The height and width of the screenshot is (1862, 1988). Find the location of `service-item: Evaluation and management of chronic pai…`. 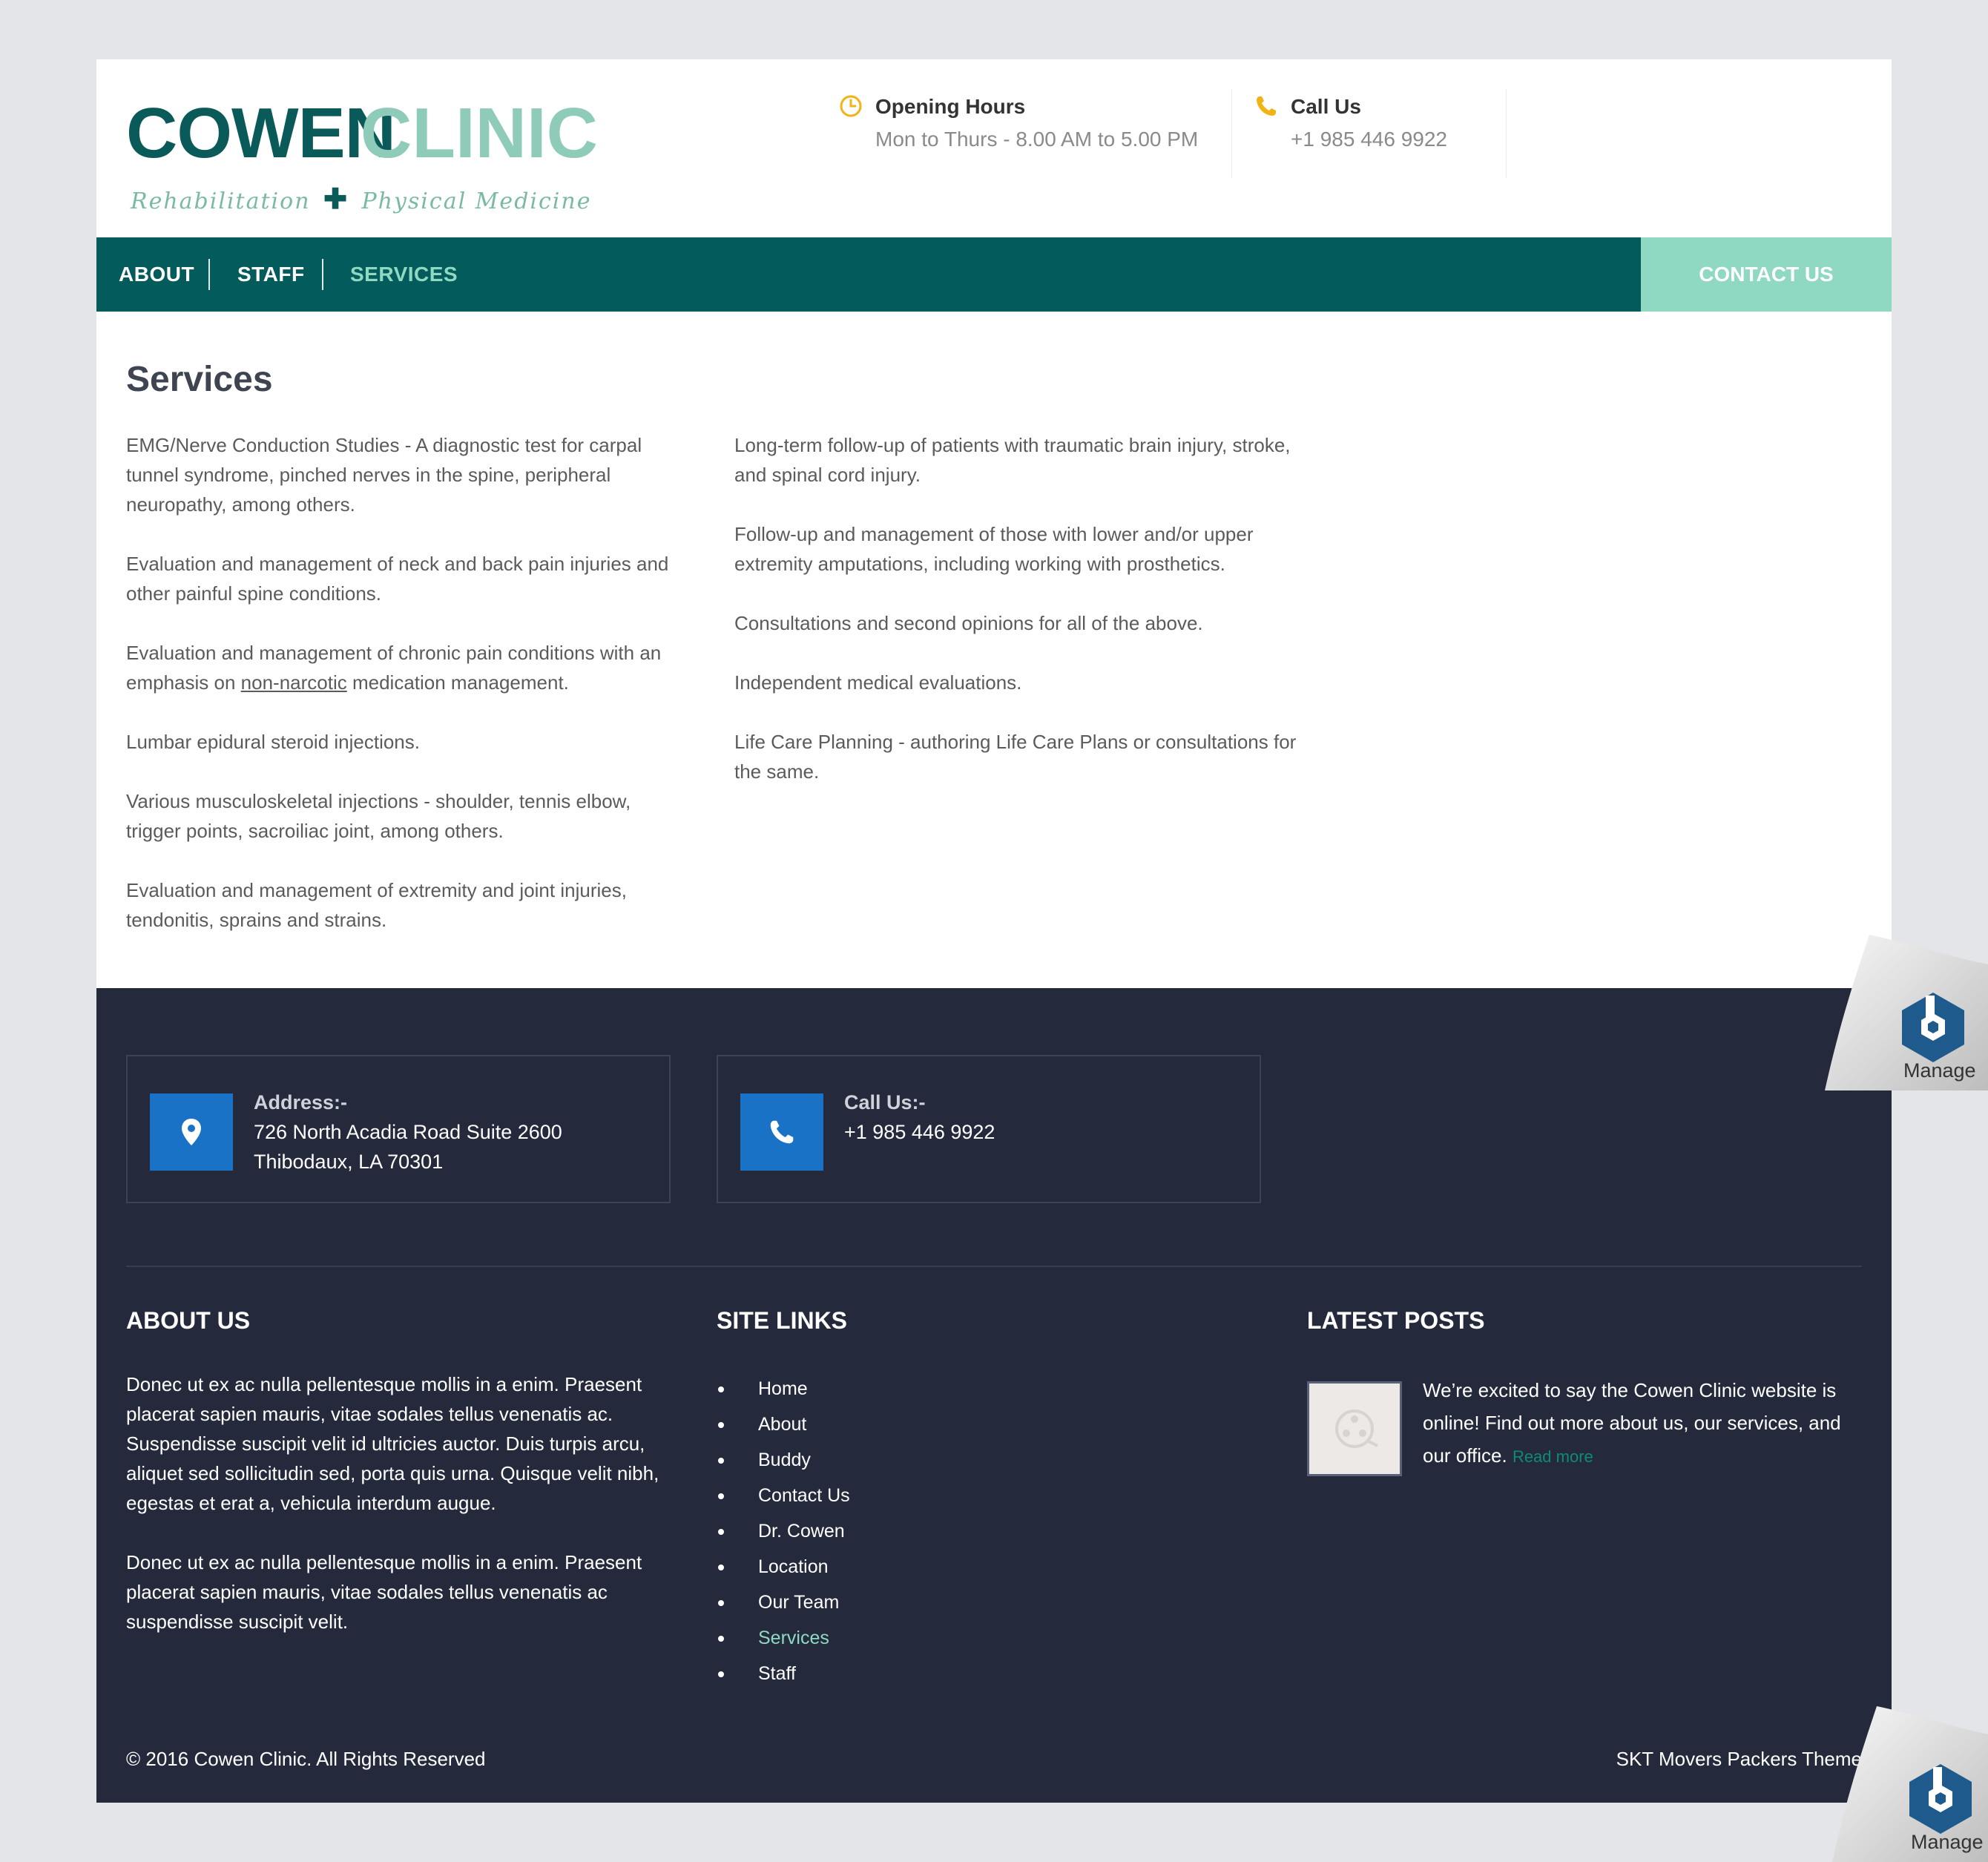

service-item: Evaluation and management of chronic pai… is located at coordinates (408, 667).